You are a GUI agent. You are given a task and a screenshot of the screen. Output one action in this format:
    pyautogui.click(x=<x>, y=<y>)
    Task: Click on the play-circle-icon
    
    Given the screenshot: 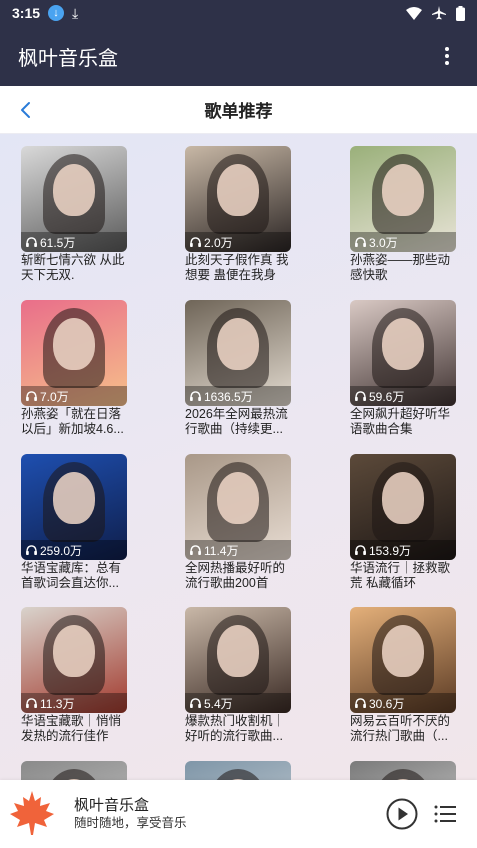 What is the action you would take?
    pyautogui.click(x=402, y=814)
    